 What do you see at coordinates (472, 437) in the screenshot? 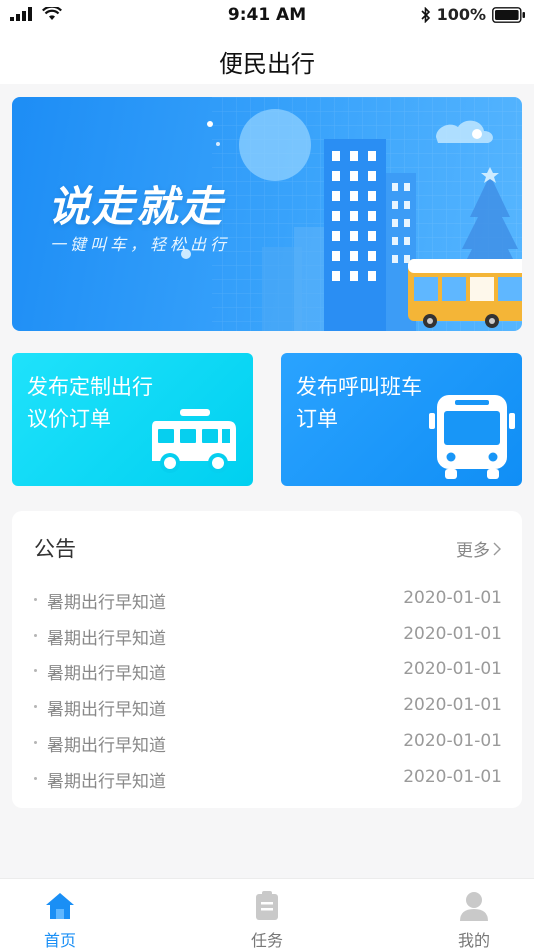
I see `bus-icon` at bounding box center [472, 437].